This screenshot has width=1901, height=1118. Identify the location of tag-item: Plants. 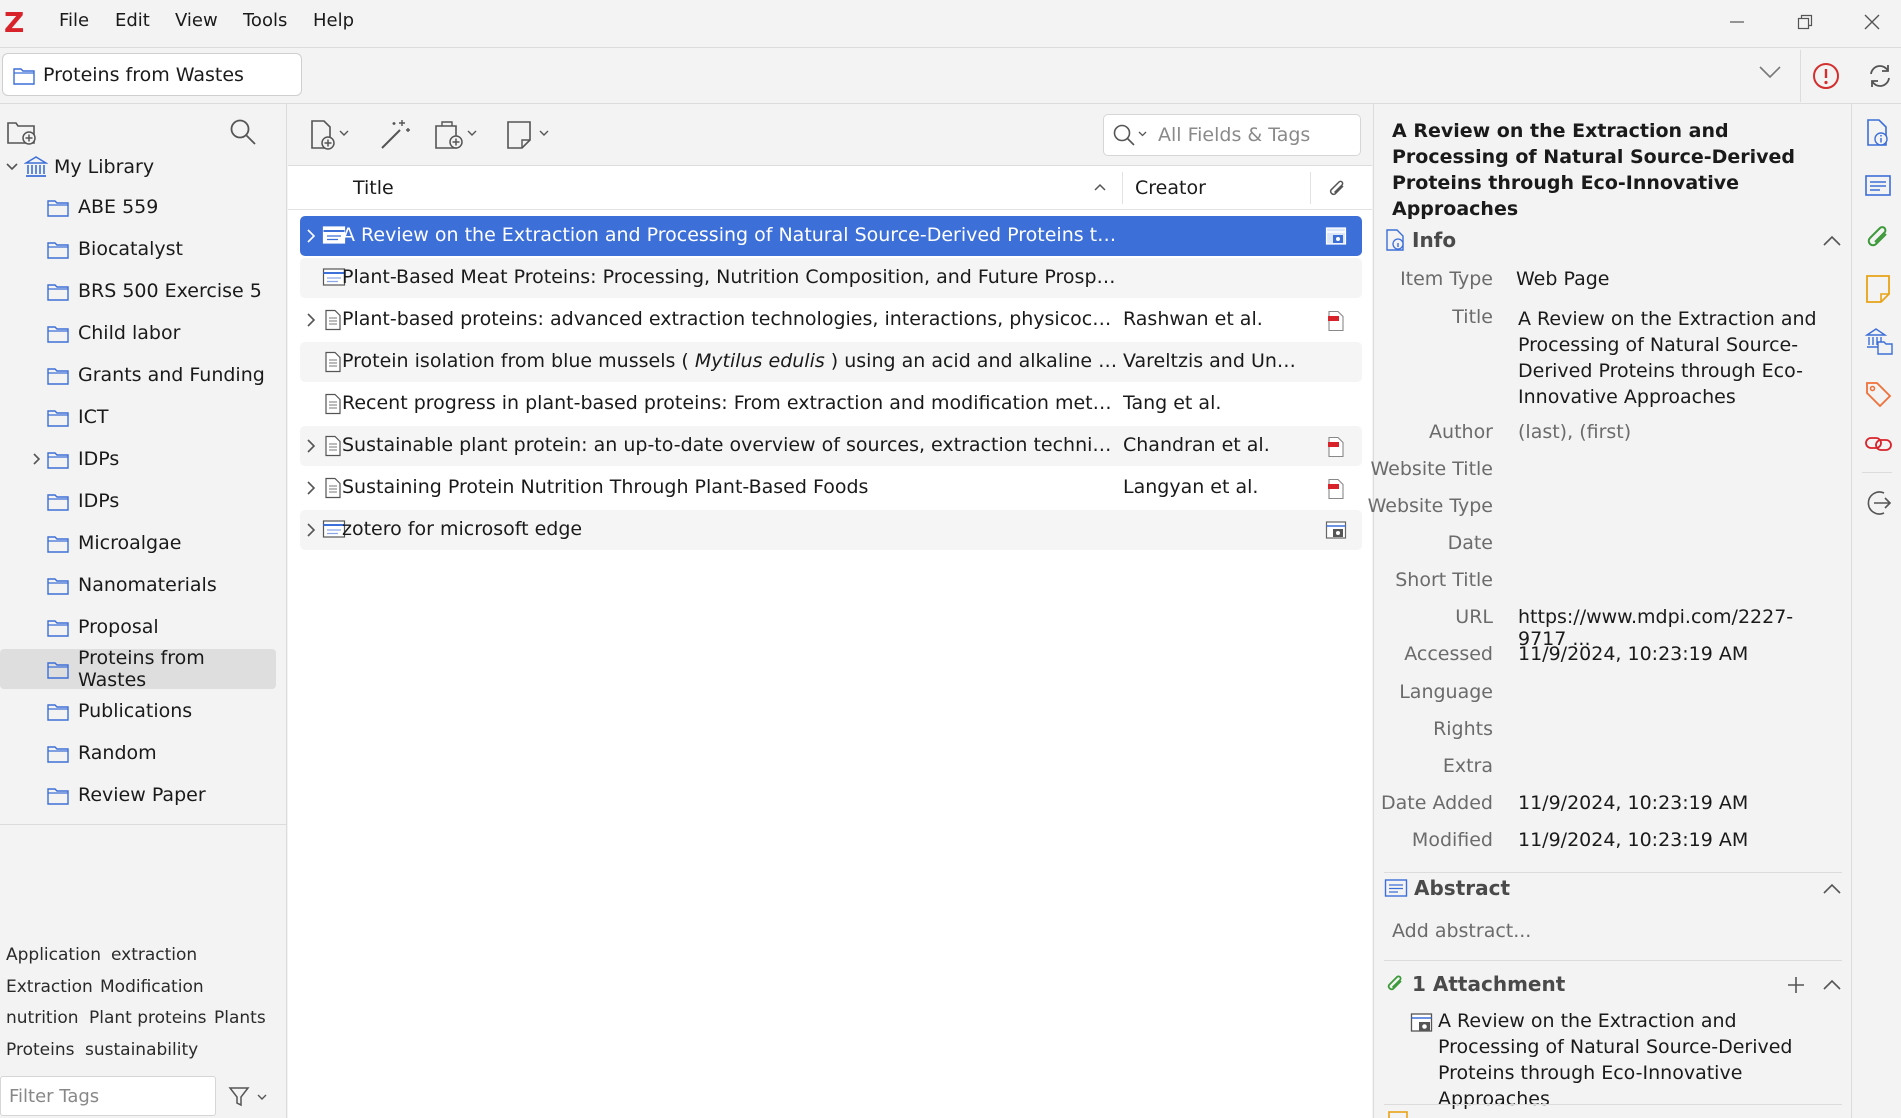
(240, 1018).